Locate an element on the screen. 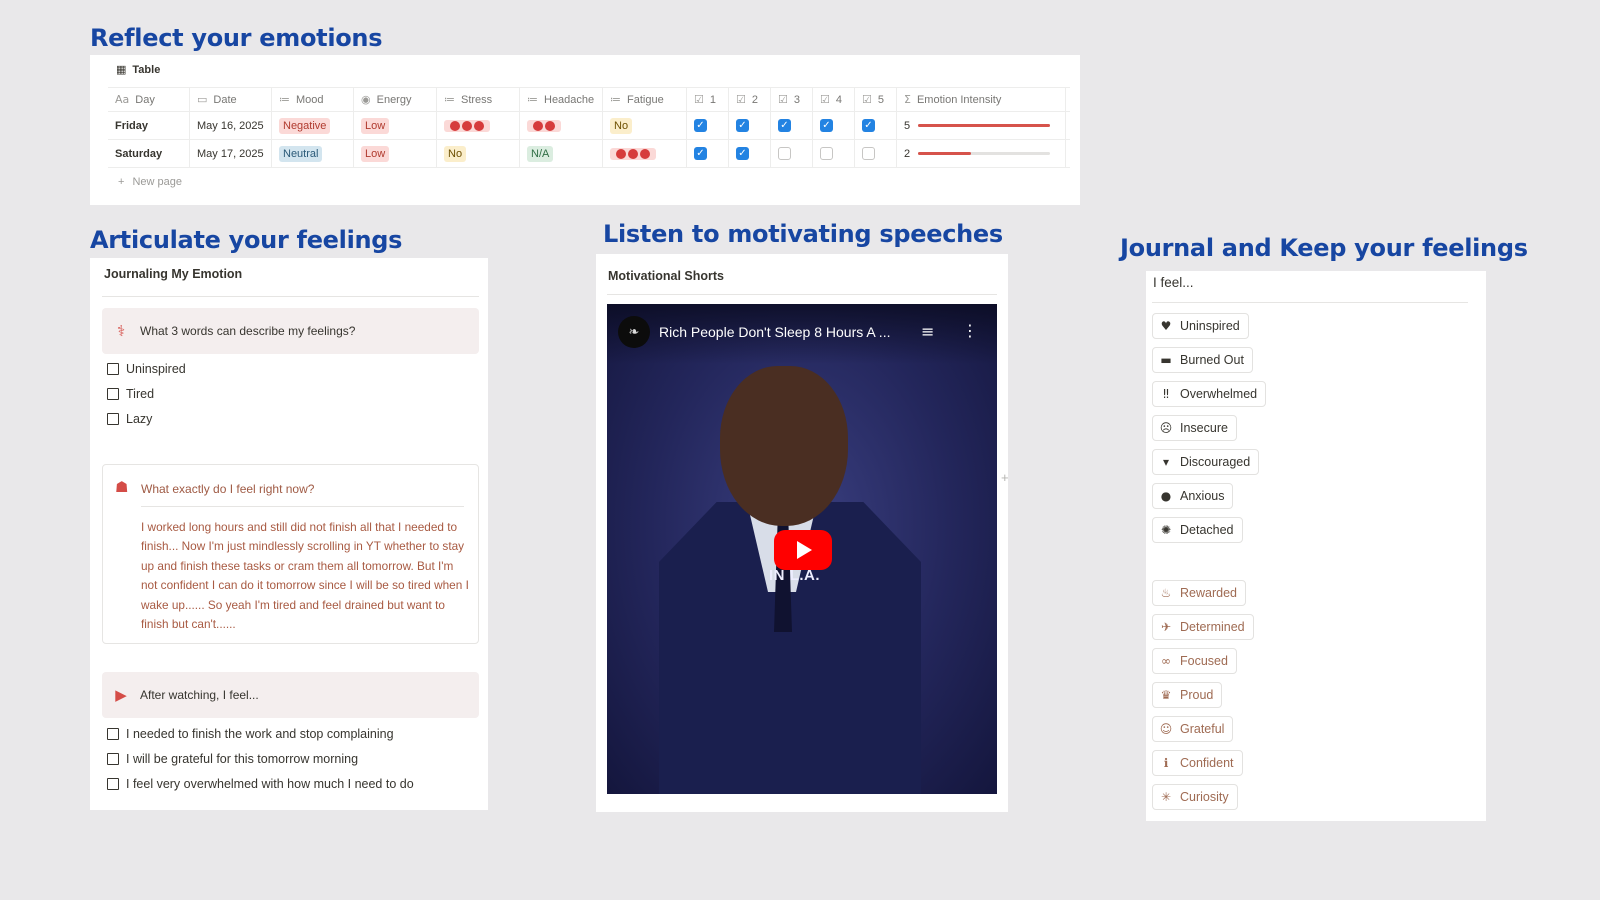  column-header-5: ☑ 5 is located at coordinates (876, 99).